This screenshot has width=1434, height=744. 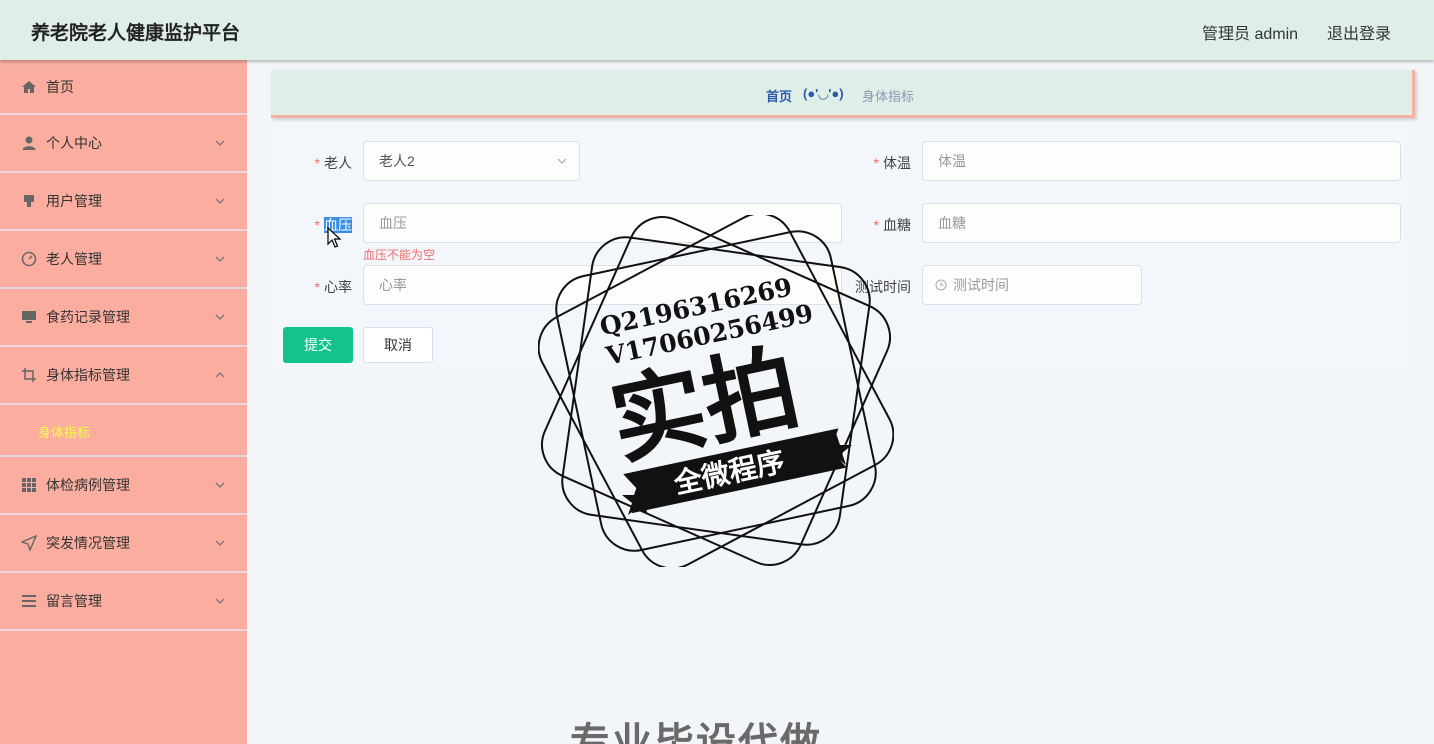 I want to click on sidebar-item-label: 突发情况管理, so click(x=88, y=543).